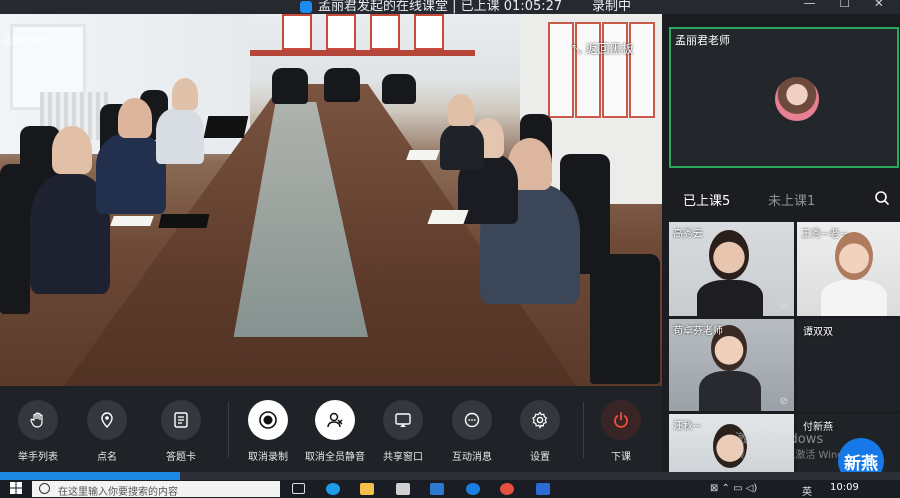 Image resolution: width=900 pixels, height=498 pixels. What do you see at coordinates (335, 420) in the screenshot?
I see `unmute-all-icon` at bounding box center [335, 420].